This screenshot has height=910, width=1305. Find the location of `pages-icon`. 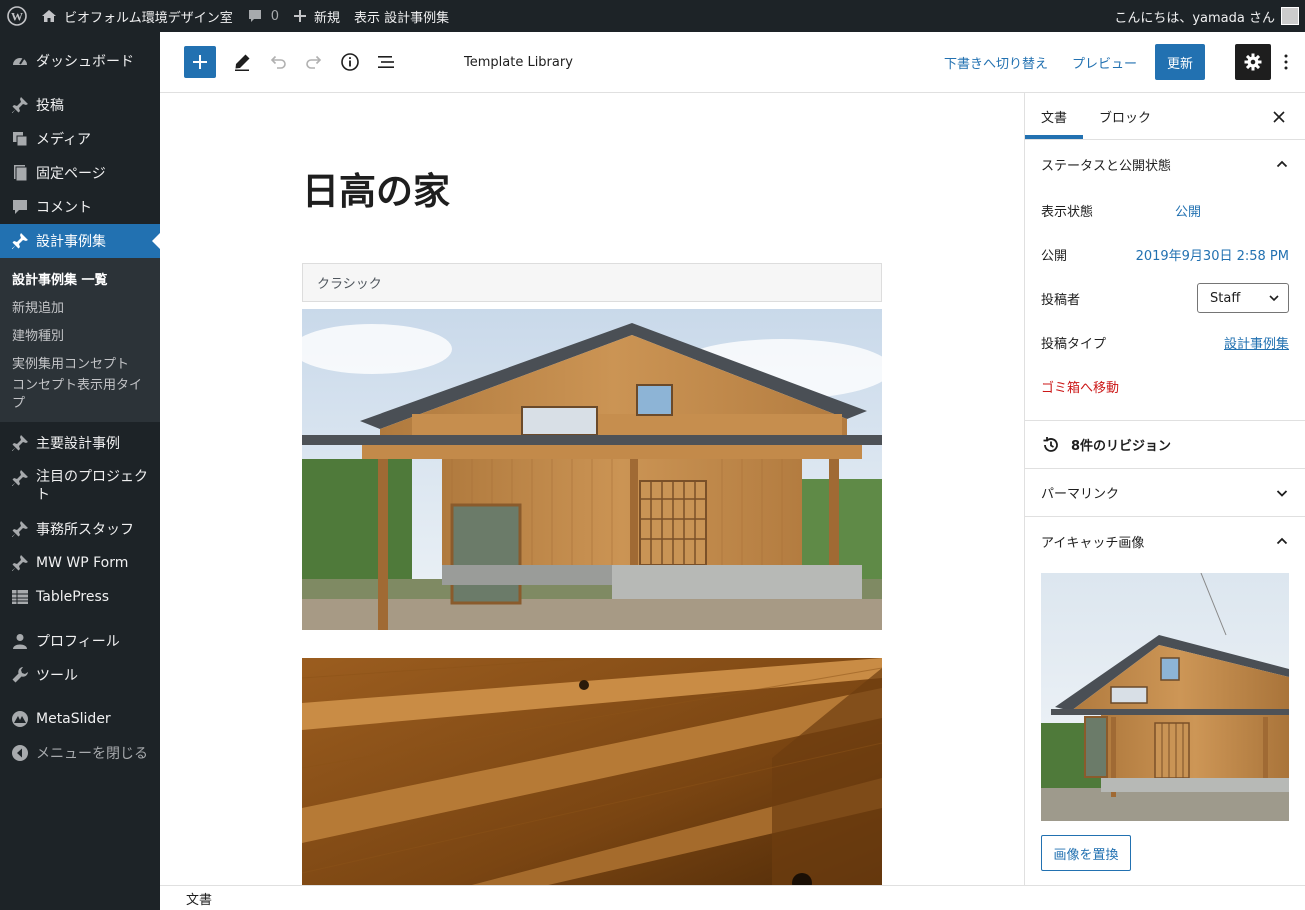

pages-icon is located at coordinates (20, 173).